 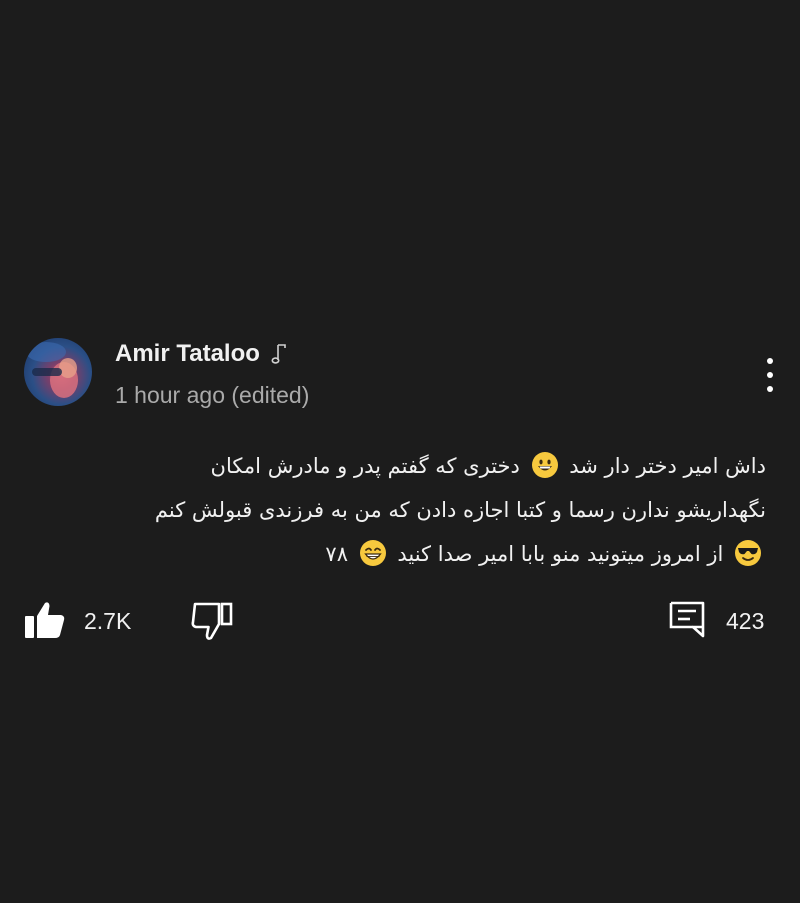 What do you see at coordinates (212, 395) in the screenshot?
I see `comment-timestamp: 1 hour ago (edited)` at bounding box center [212, 395].